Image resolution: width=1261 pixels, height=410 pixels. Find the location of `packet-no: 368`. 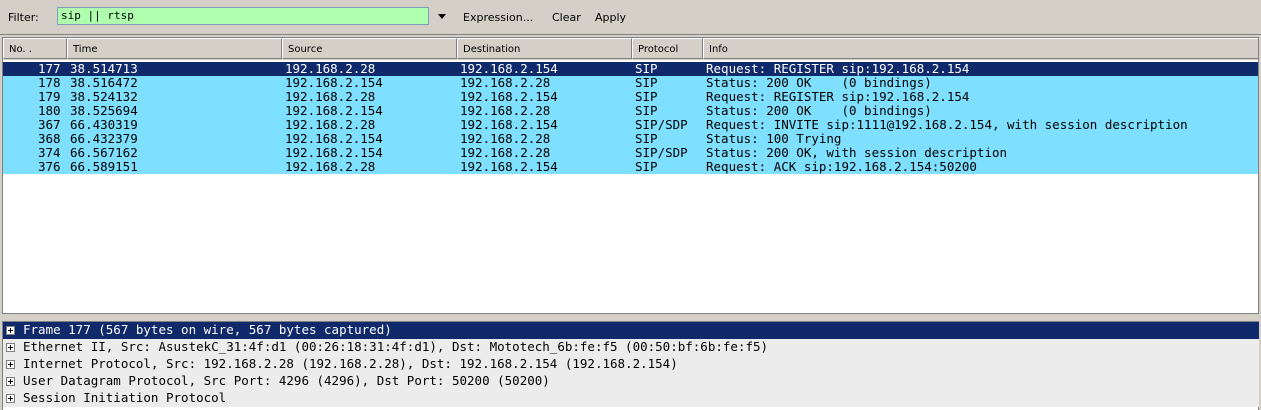

packet-no: 368 is located at coordinates (49, 138).